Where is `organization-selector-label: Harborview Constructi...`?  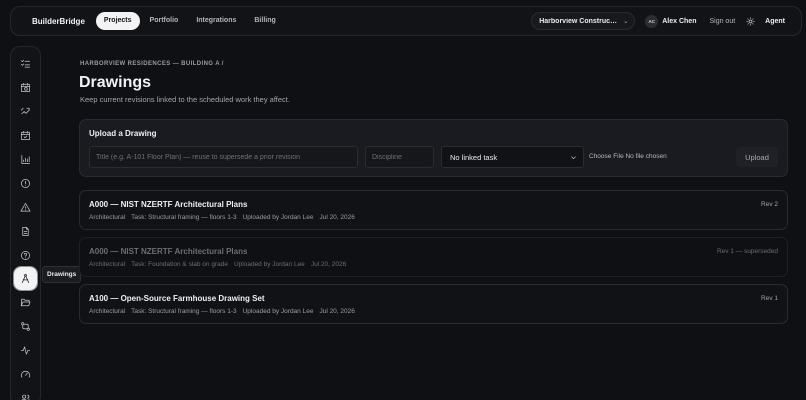
organization-selector-label: Harborview Constructi... is located at coordinates (579, 21).